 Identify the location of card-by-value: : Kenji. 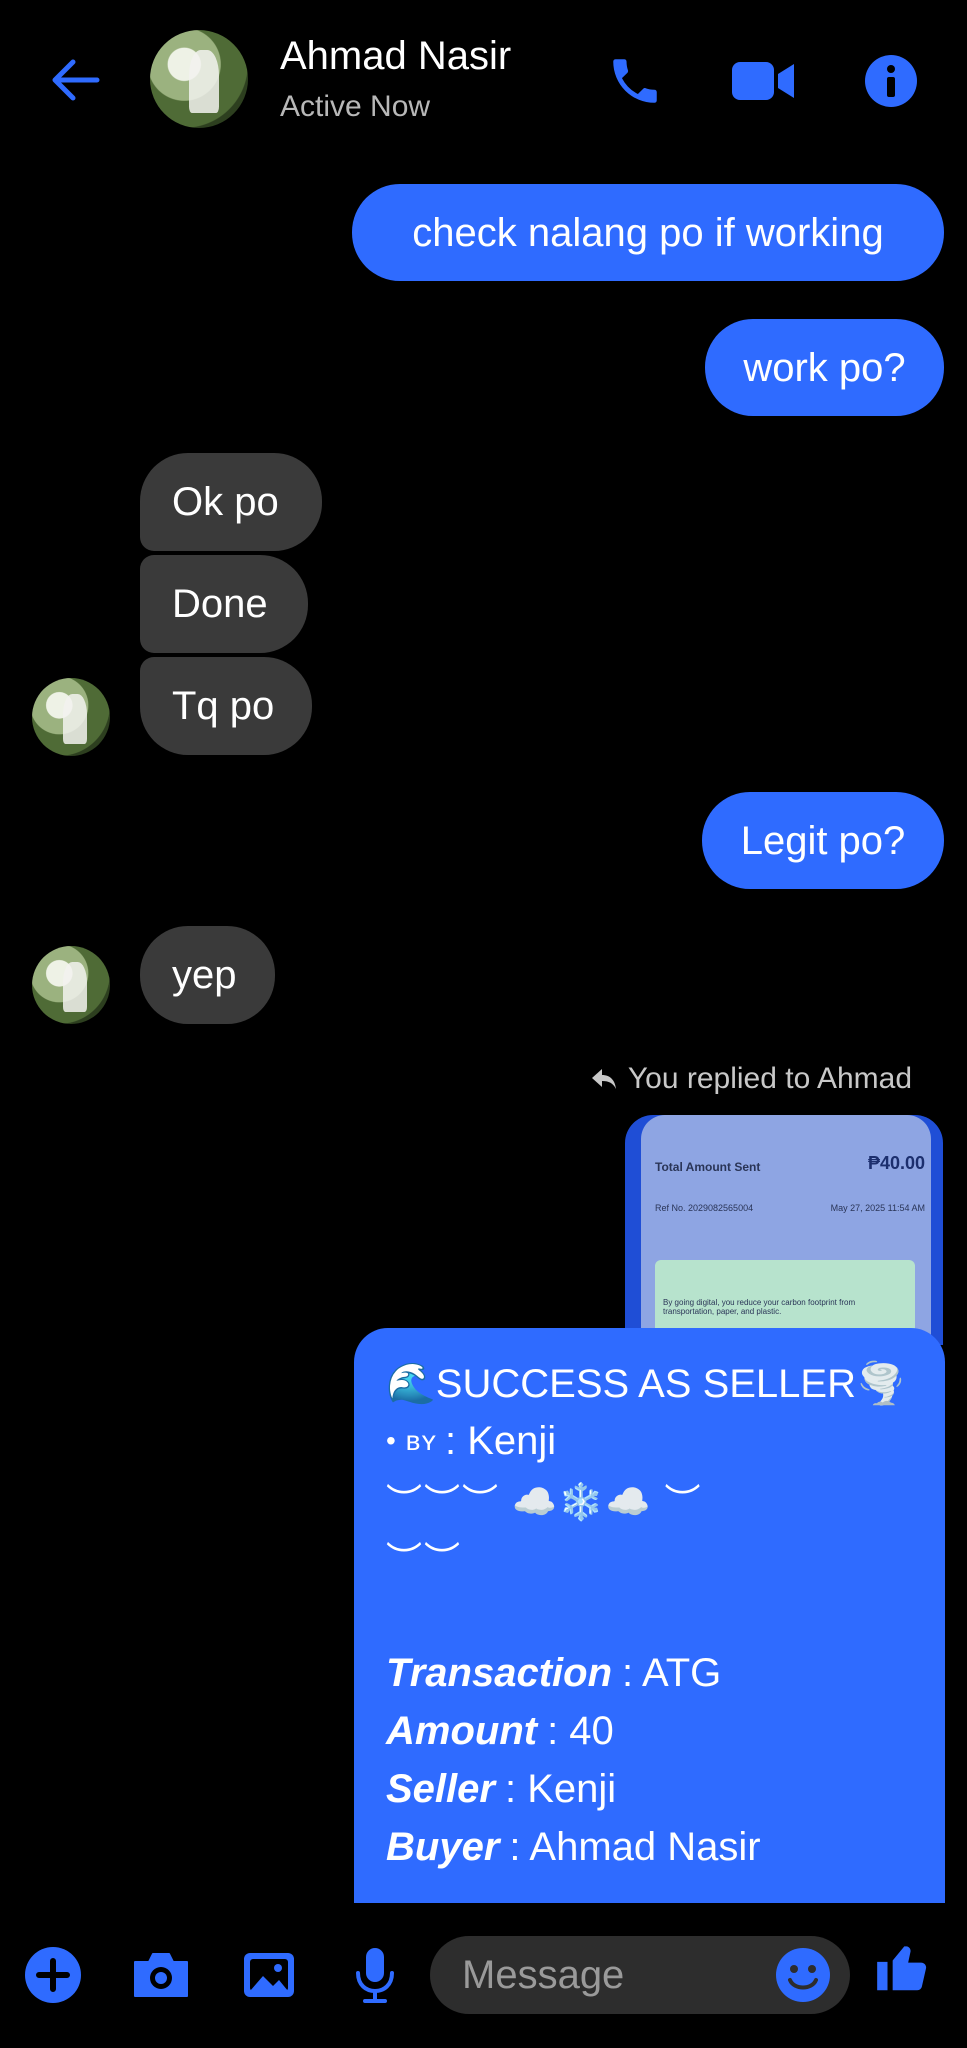
(501, 1440).